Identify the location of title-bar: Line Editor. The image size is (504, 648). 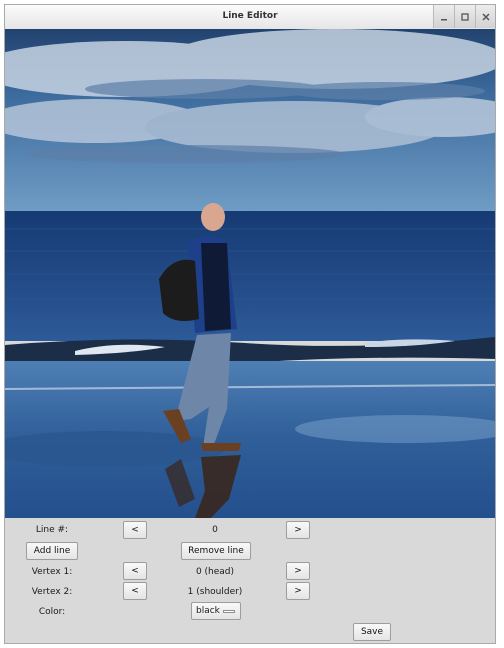
(250, 17).